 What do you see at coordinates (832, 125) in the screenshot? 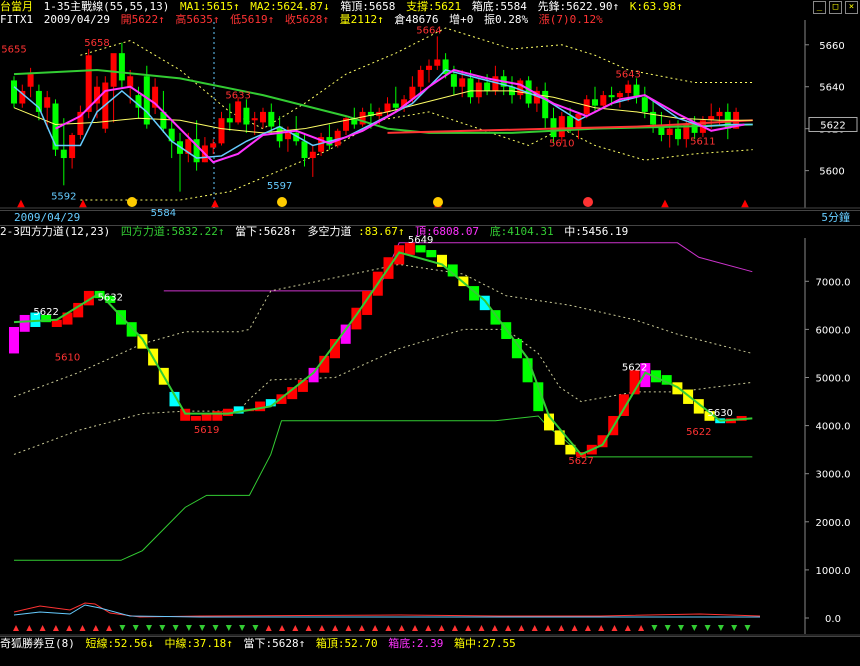
I see `current-price-label: 5622` at bounding box center [832, 125].